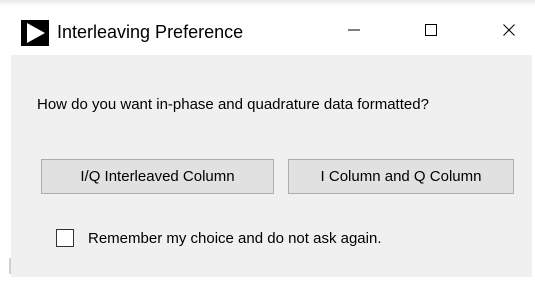  I want to click on maximize-icon, so click(431, 32).